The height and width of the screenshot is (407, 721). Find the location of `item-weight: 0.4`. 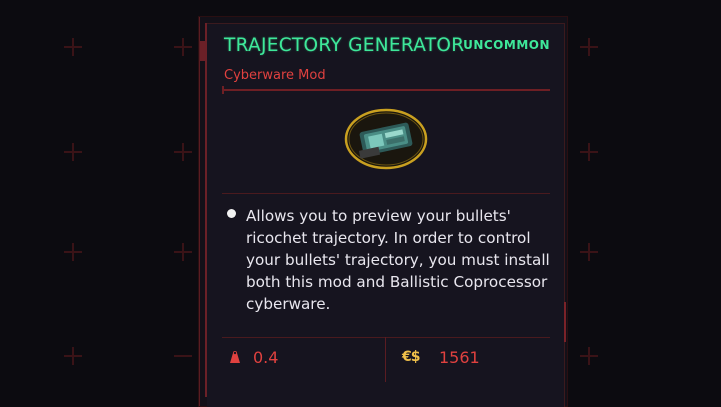

item-weight: 0.4 is located at coordinates (266, 357).